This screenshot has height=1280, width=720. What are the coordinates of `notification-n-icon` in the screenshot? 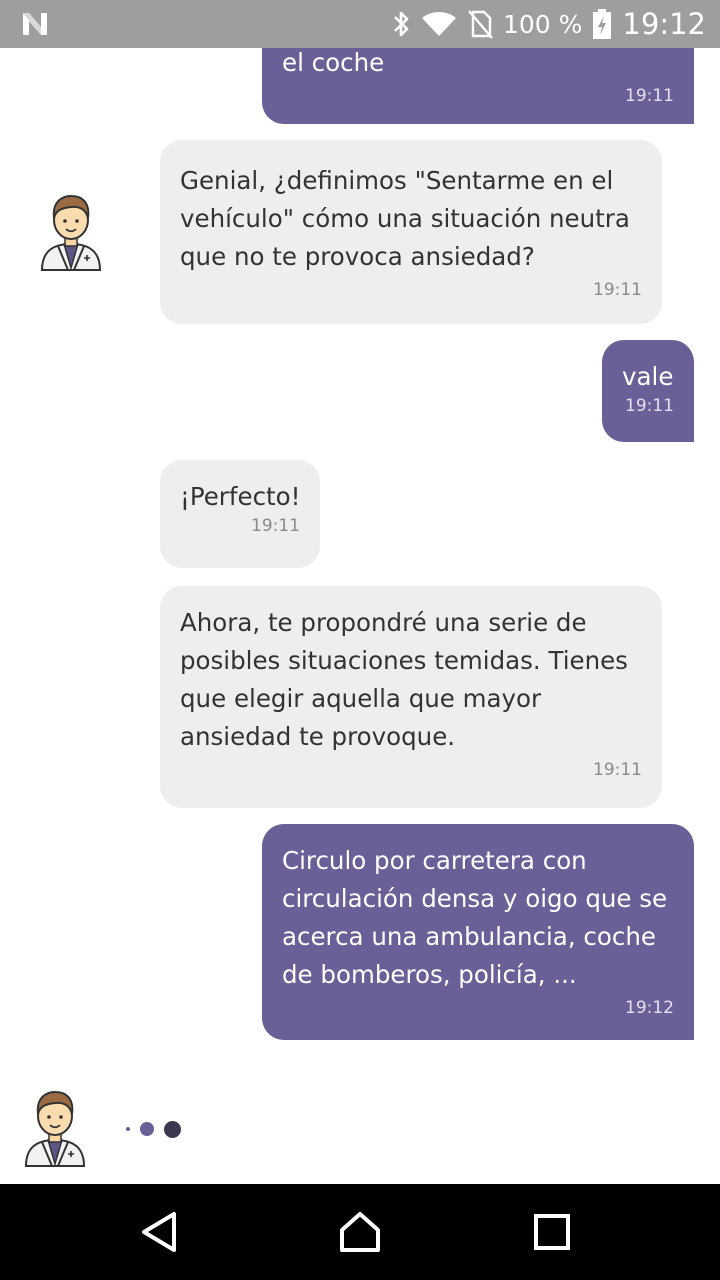 It's located at (35, 24).